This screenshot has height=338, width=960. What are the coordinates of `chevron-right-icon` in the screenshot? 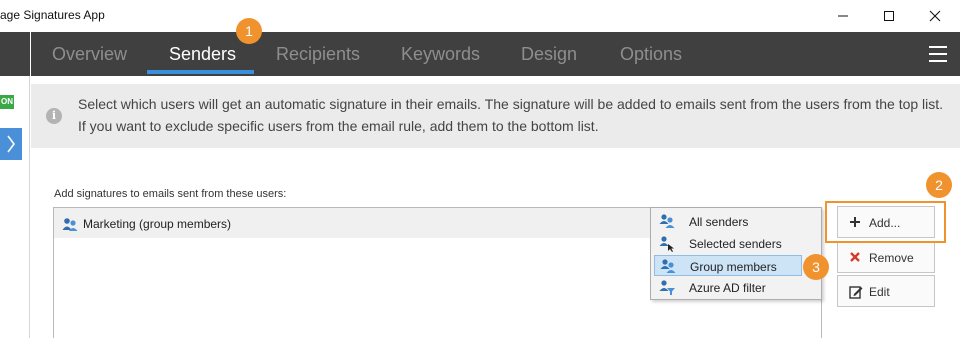 It's located at (11, 144).